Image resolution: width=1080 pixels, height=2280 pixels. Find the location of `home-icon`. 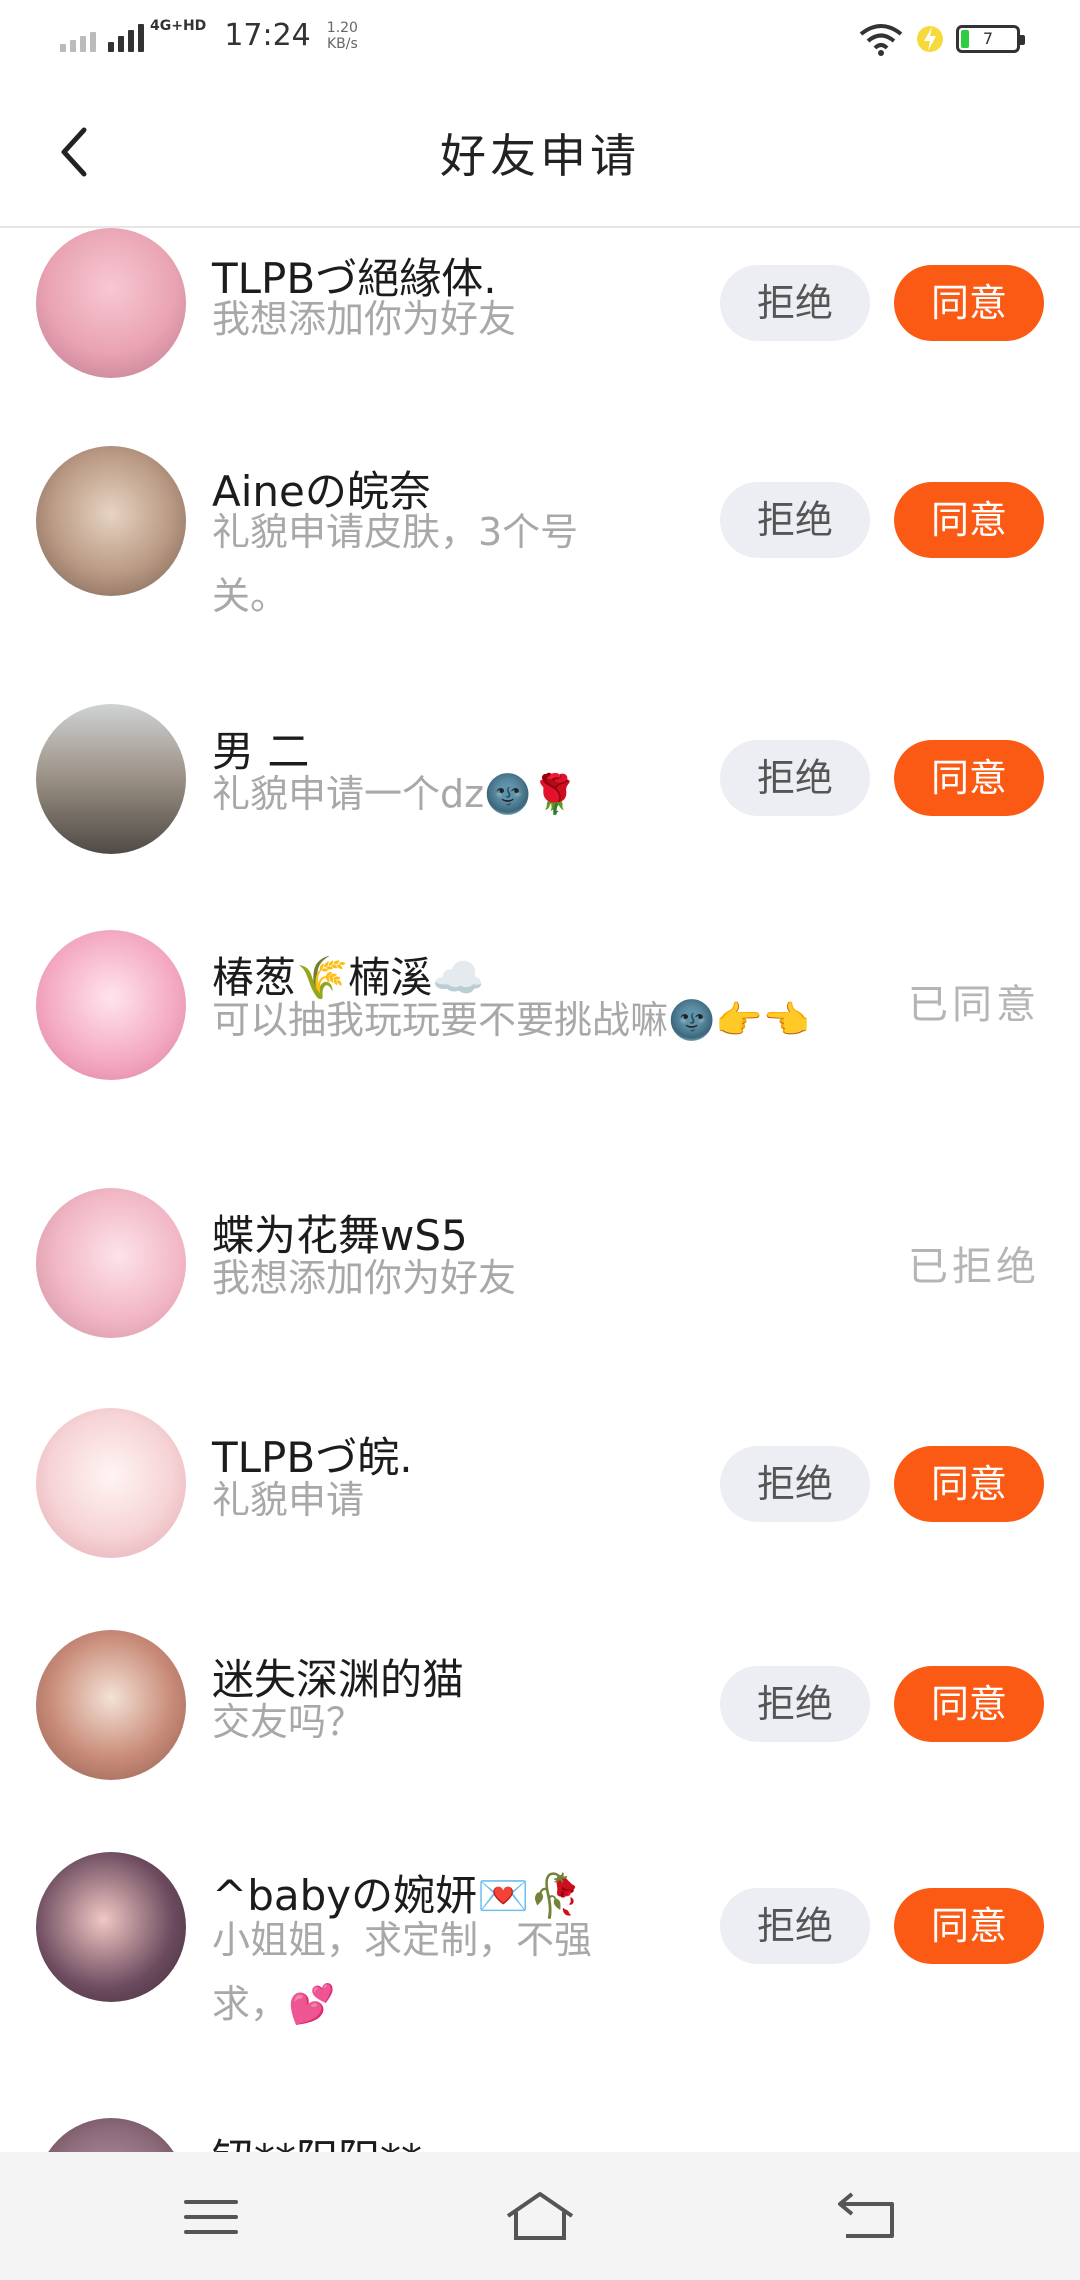

home-icon is located at coordinates (540, 2217).